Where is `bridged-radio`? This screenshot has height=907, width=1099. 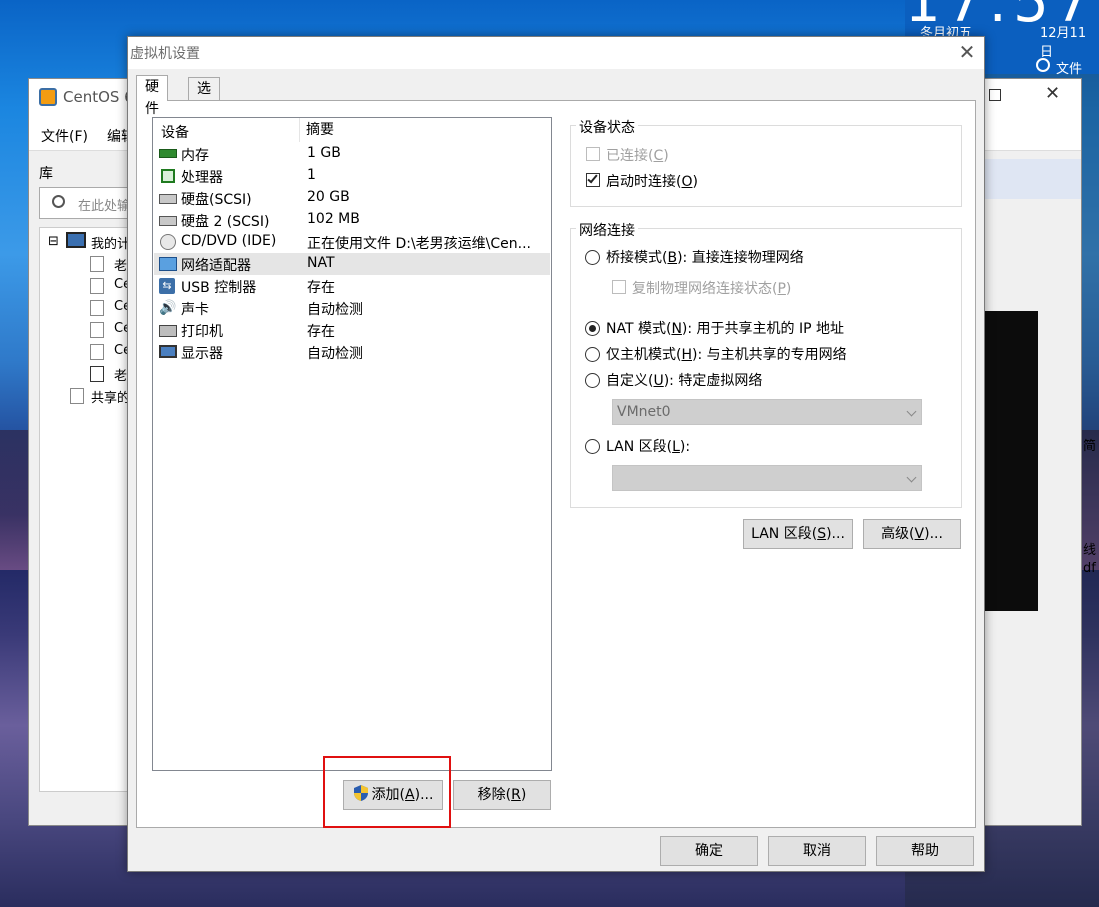 bridged-radio is located at coordinates (592, 257).